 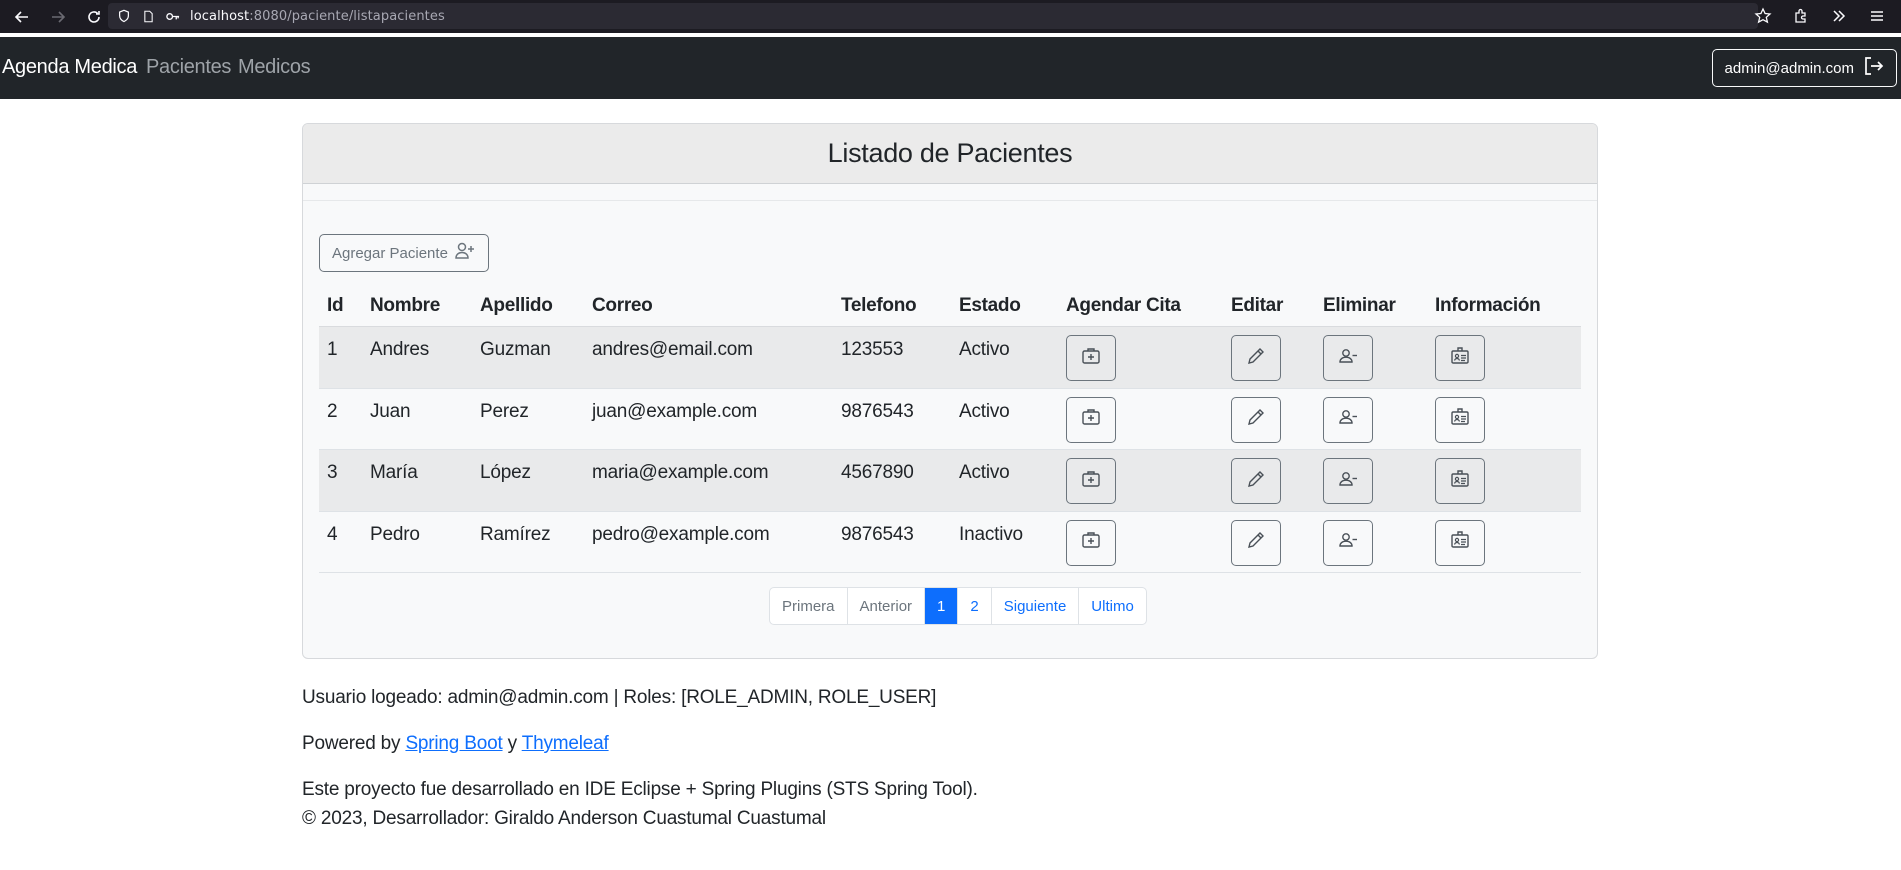 I want to click on add-patient-label: Agregar Paciente, so click(x=390, y=253).